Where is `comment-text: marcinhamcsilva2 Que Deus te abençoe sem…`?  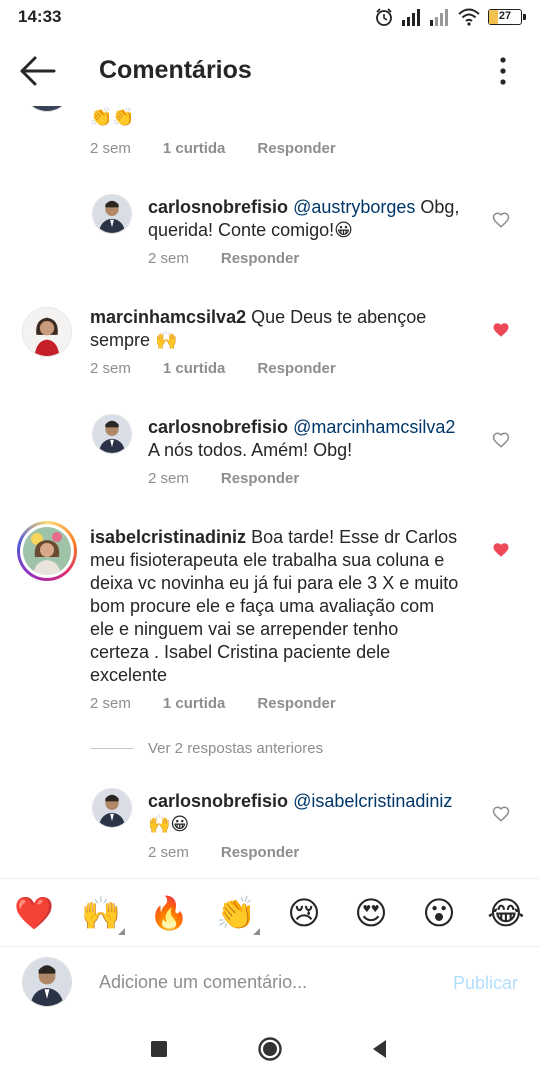 comment-text: marcinhamcsilva2 Que Deus te abençoe sem… is located at coordinates (280, 329).